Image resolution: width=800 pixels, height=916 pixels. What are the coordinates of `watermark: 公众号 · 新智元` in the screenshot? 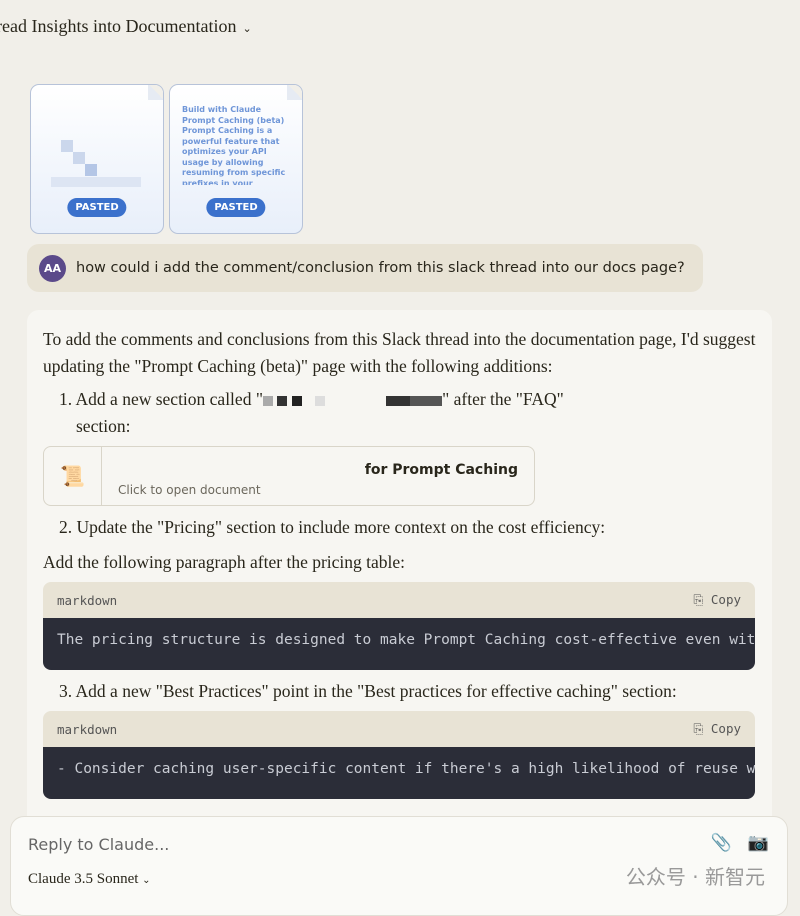 It's located at (695, 877).